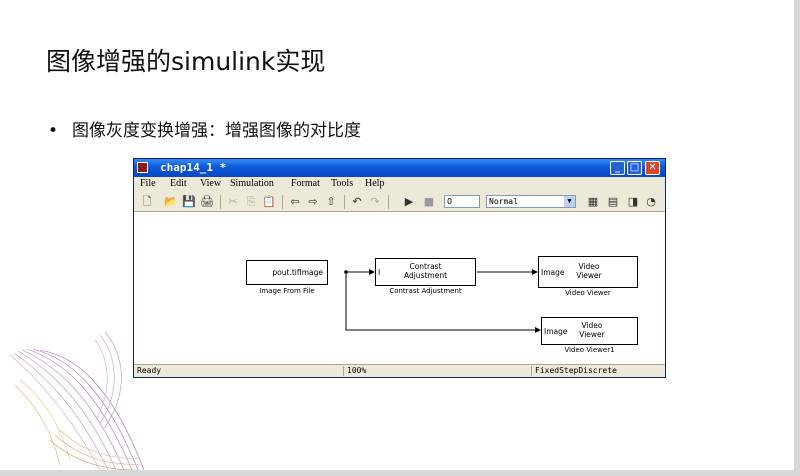  Describe the element at coordinates (593, 201) in the screenshot. I see `library-browser-icon: ▦` at that location.